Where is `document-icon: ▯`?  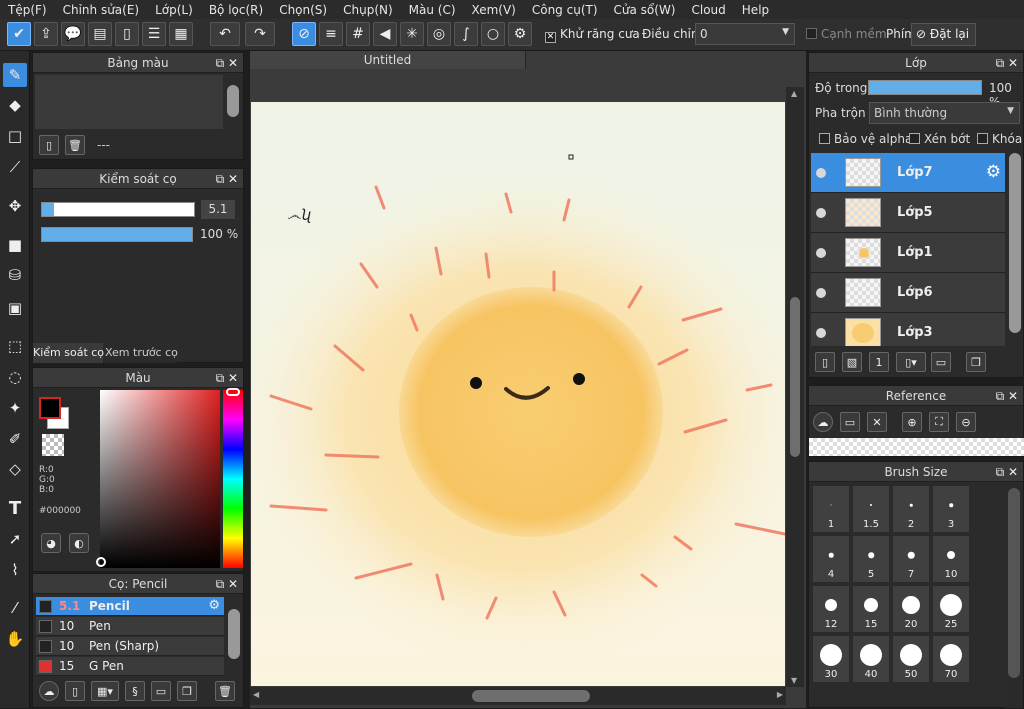 document-icon: ▯ is located at coordinates (127, 34).